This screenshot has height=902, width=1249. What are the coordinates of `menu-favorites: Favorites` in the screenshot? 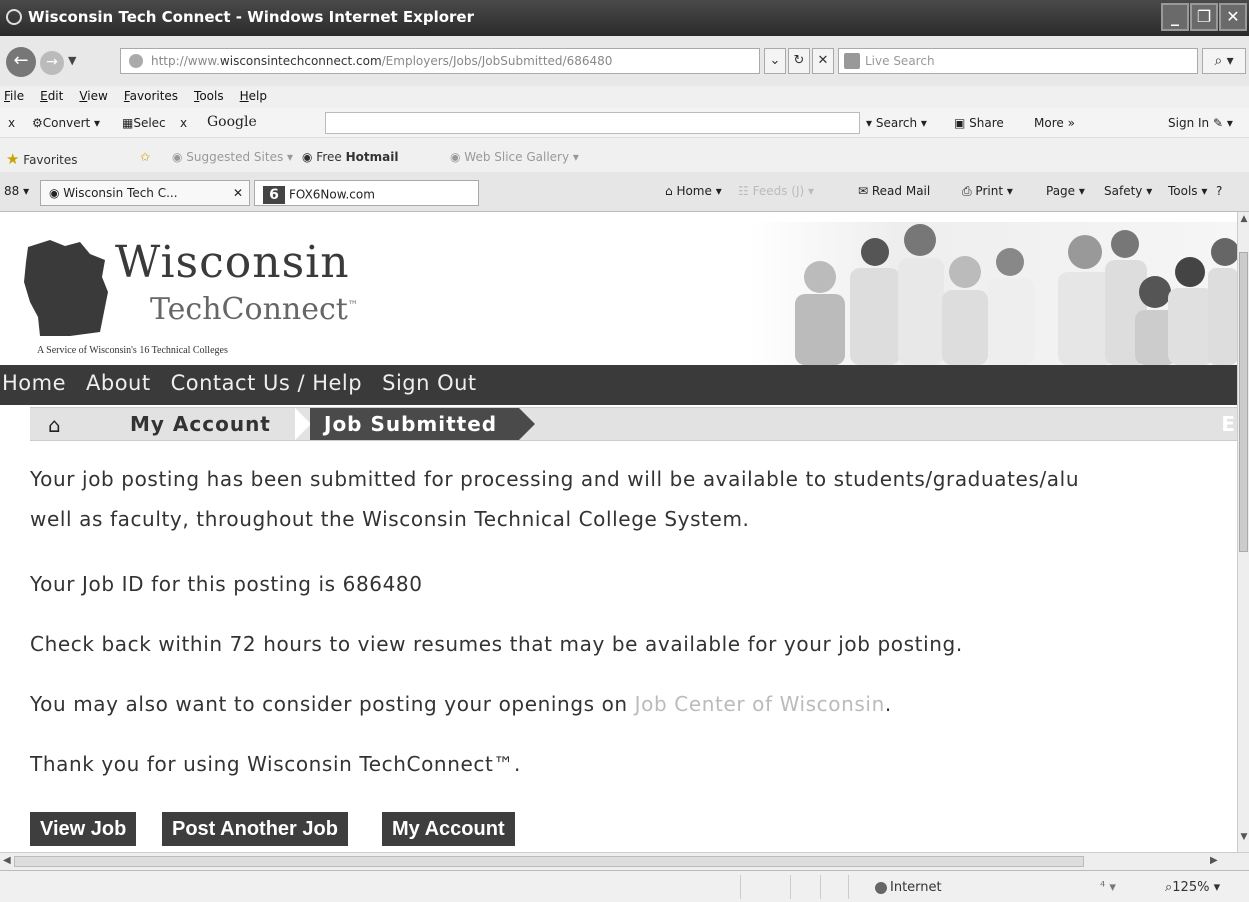 It's located at (151, 98).